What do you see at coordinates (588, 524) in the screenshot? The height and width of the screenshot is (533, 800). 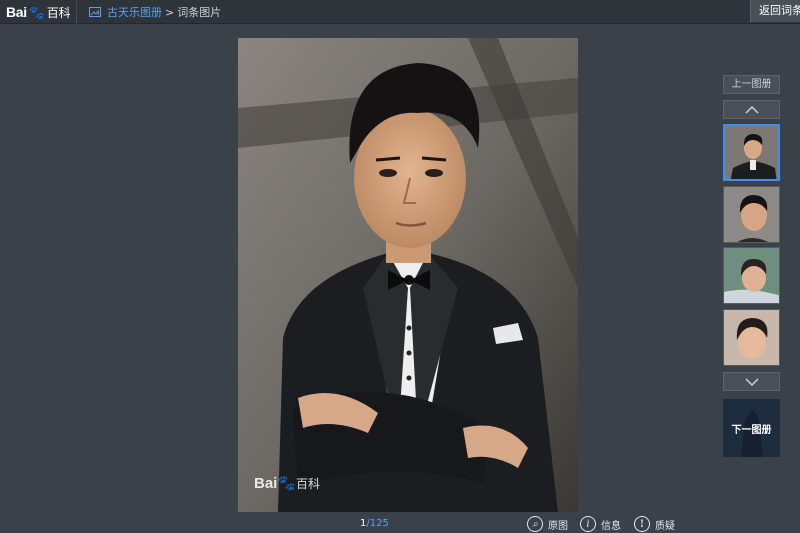 I see `info-icon: i` at bounding box center [588, 524].